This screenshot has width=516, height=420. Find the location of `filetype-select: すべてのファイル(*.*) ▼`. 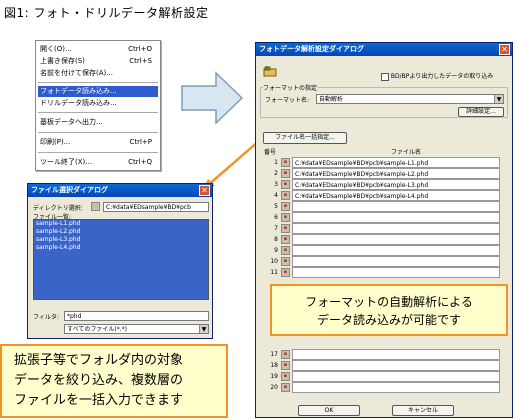

filetype-select: すべてのファイル(*.*) ▼ is located at coordinates (136, 329).